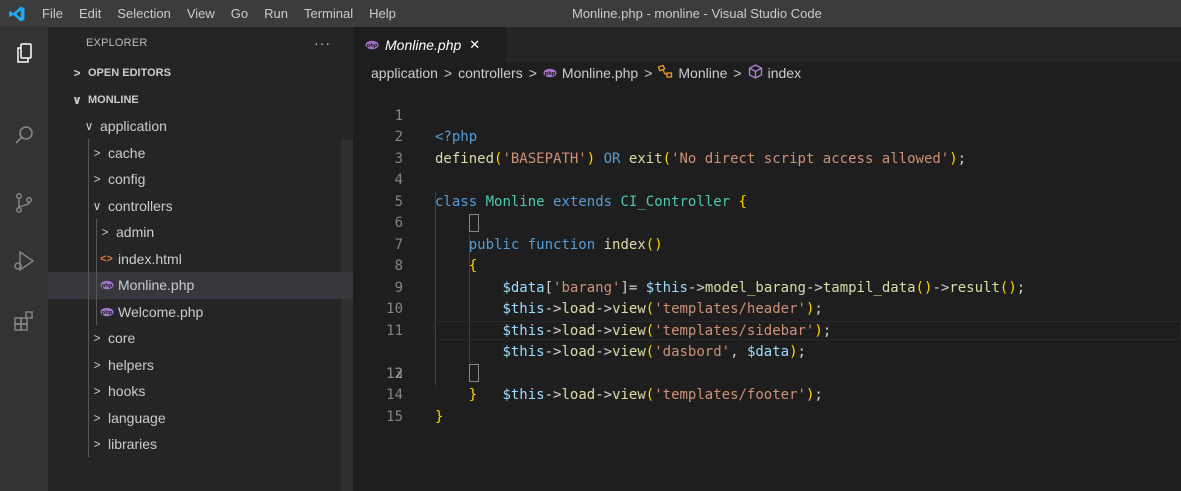 The image size is (1181, 491). I want to click on code-line: 9 $this->load->view('templates/header');, so click(767, 287).